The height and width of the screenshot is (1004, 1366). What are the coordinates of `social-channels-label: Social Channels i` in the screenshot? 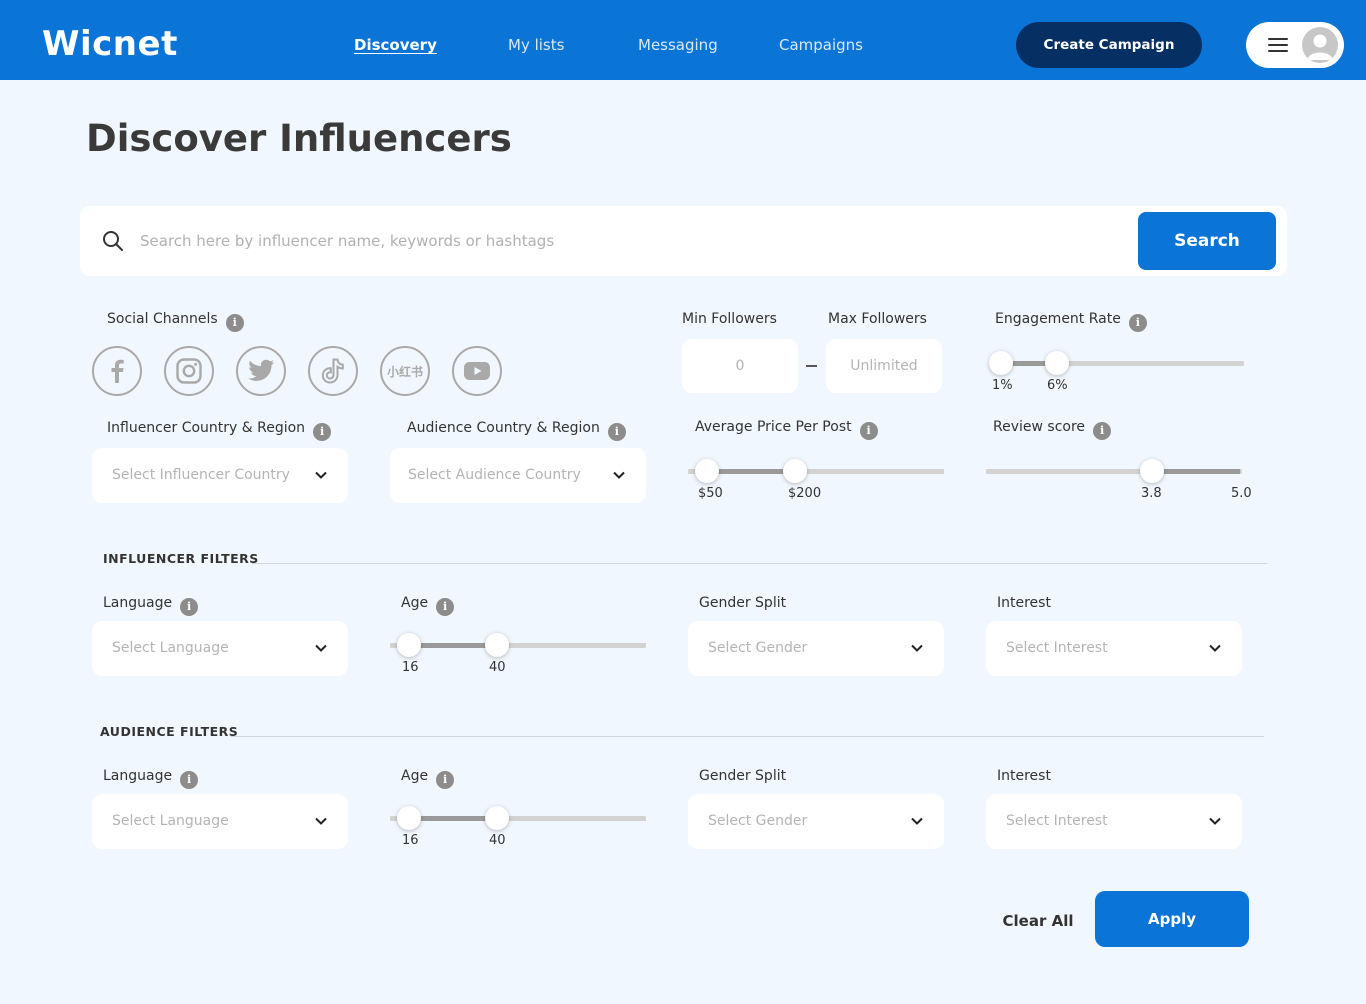 It's located at (175, 320).